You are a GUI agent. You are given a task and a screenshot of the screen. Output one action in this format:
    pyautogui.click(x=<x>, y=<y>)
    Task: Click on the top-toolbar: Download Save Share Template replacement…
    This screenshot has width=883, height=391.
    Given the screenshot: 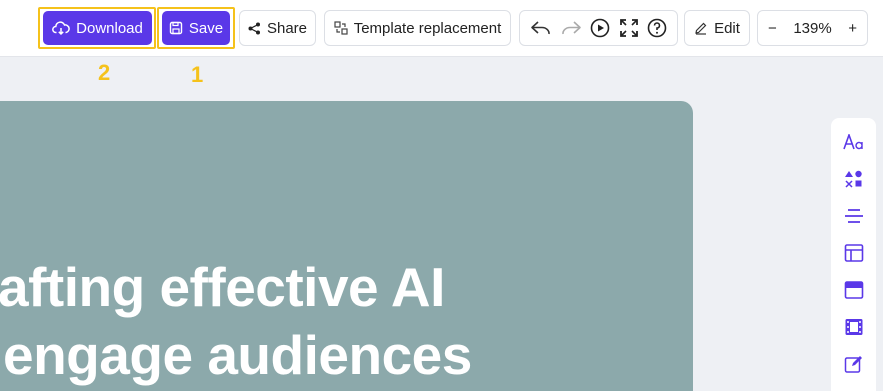 What is the action you would take?
    pyautogui.click(x=441, y=28)
    